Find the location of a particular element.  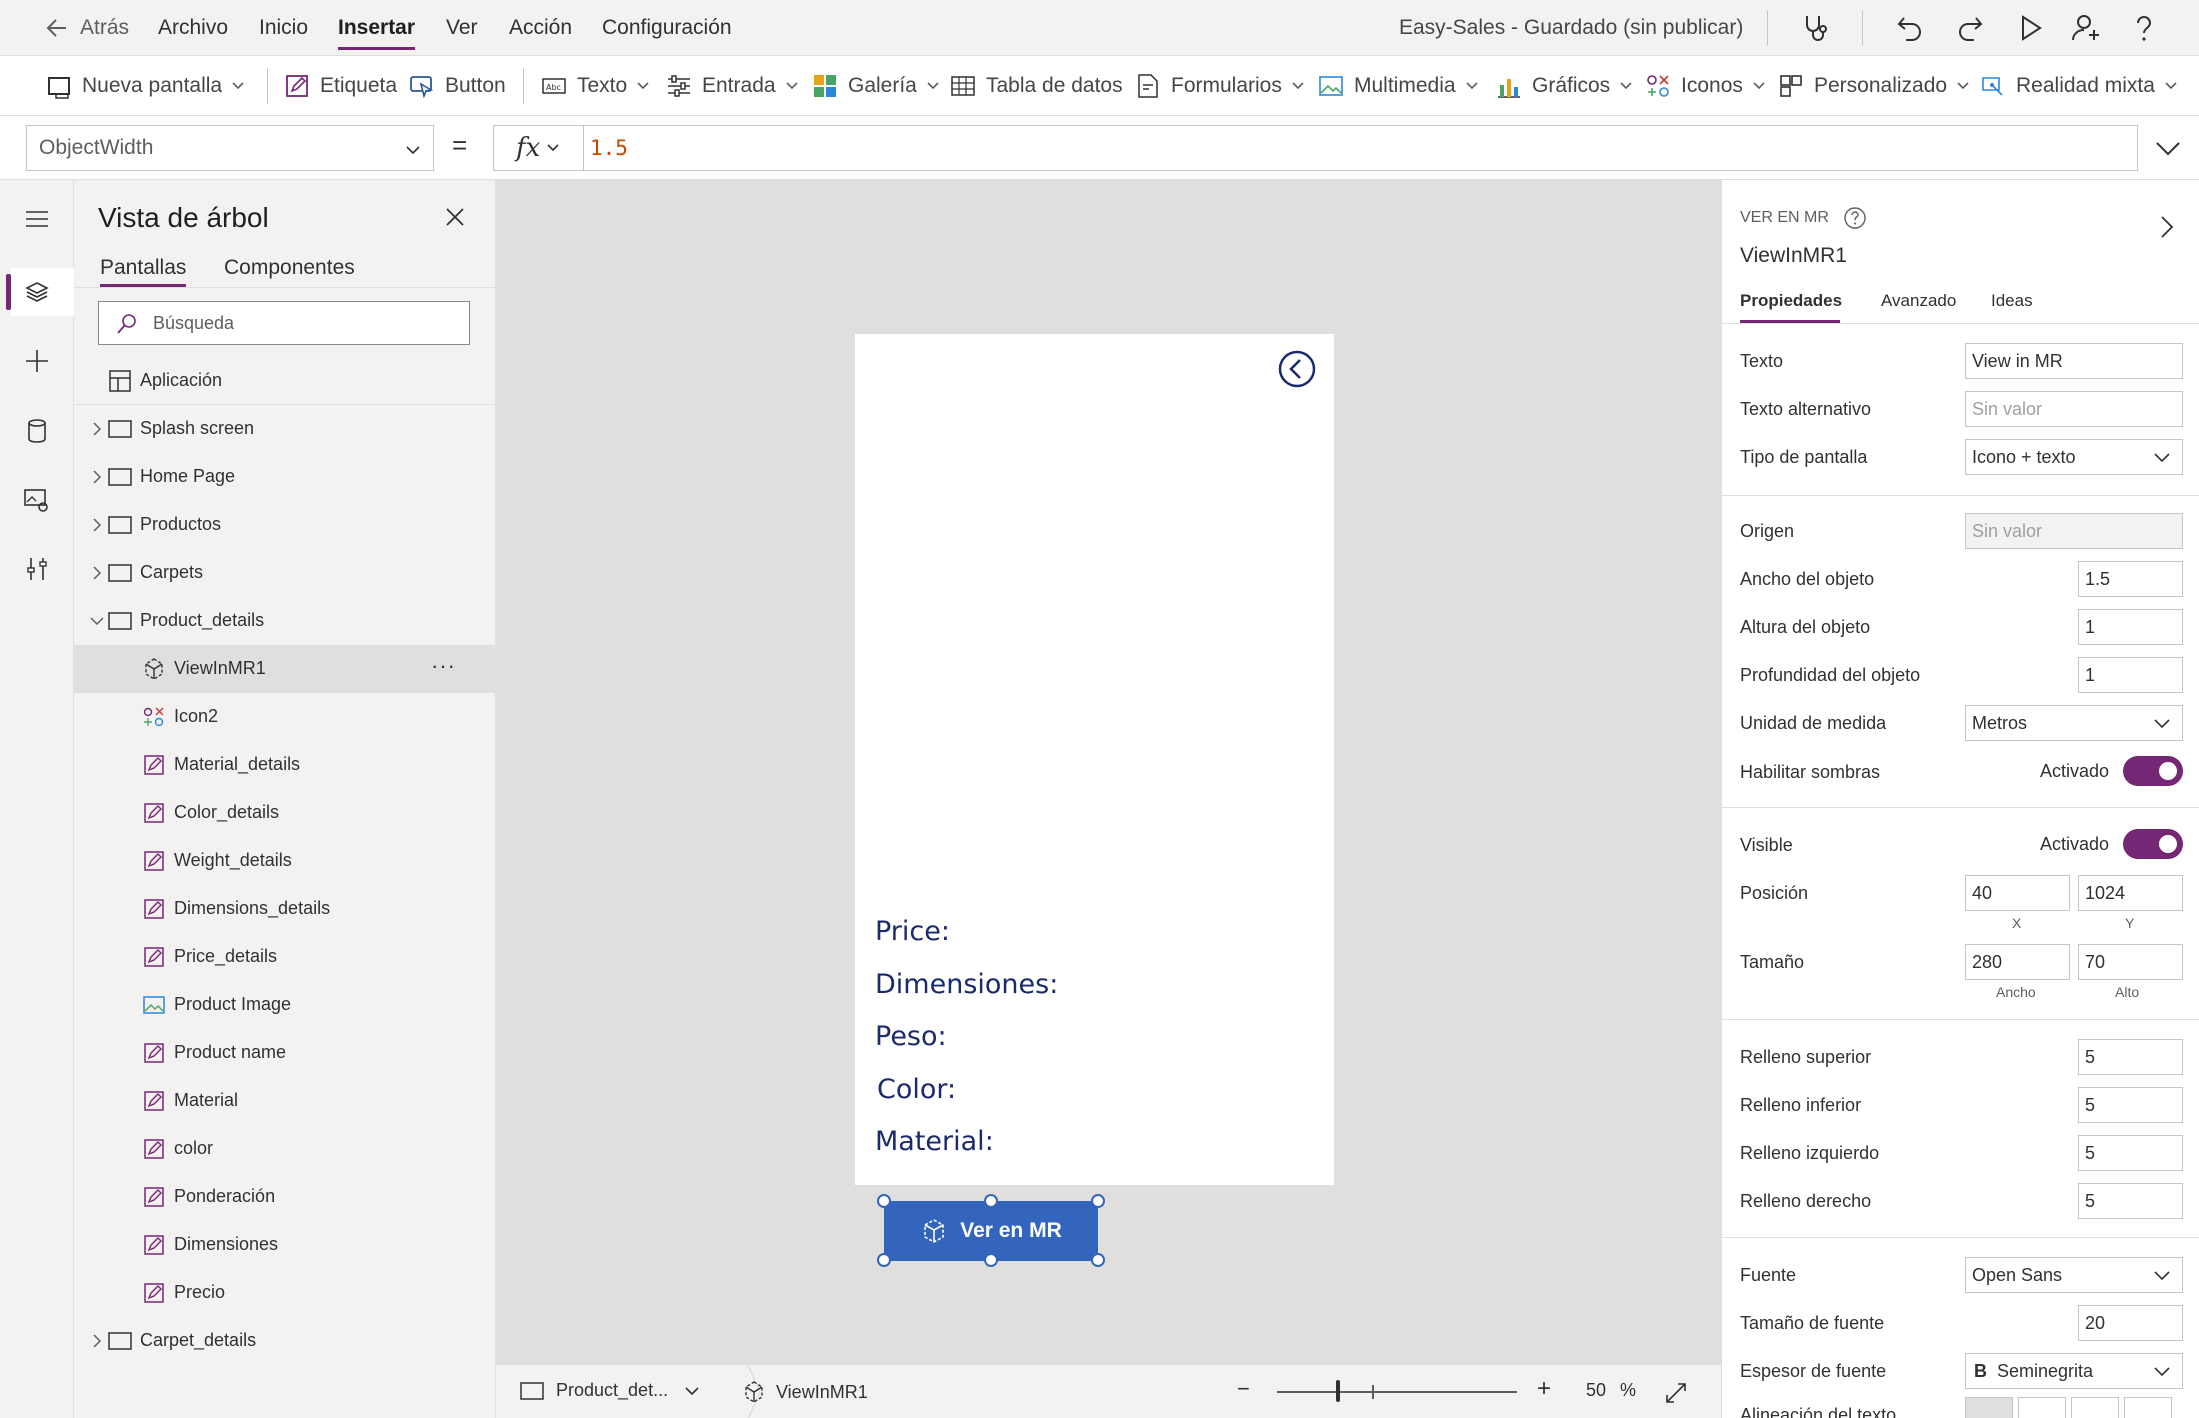

layers-icon is located at coordinates (37, 292).